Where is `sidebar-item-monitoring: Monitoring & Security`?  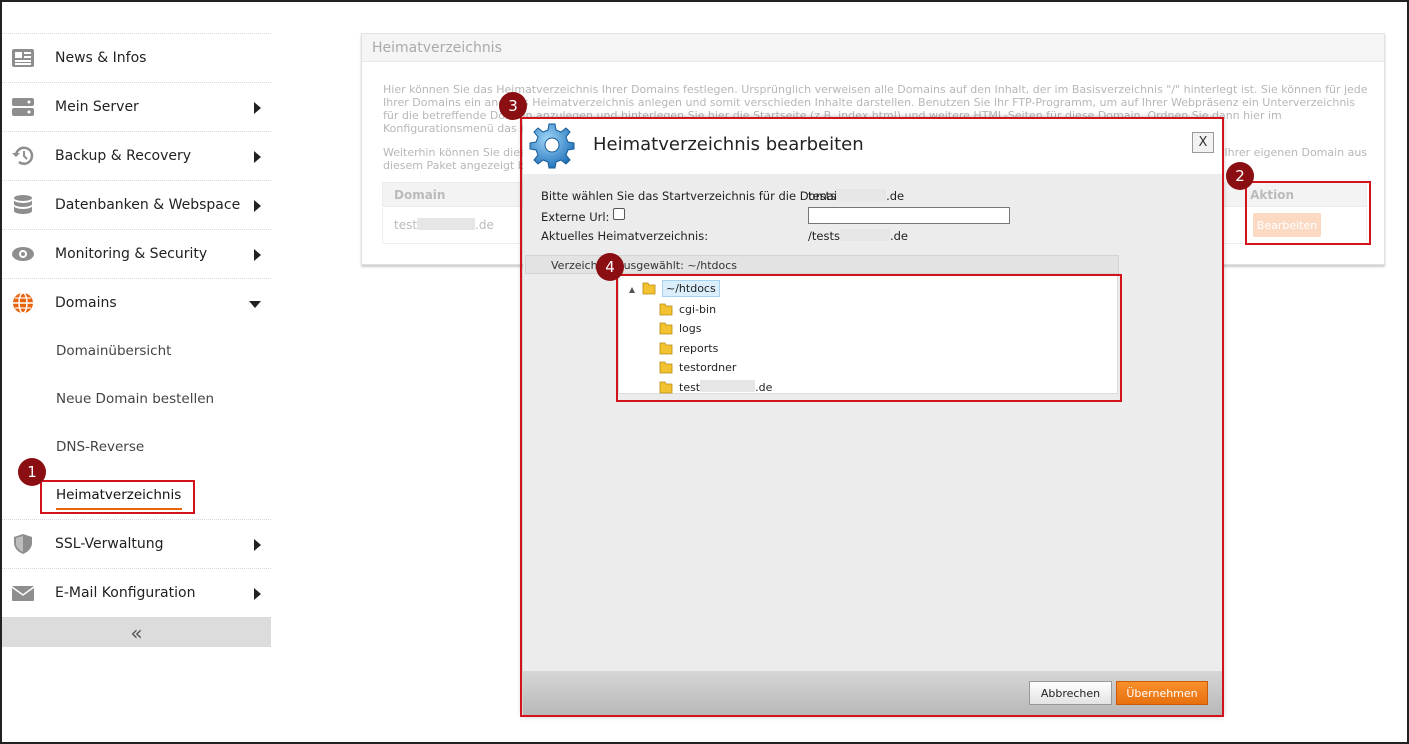
sidebar-item-monitoring: Monitoring & Security is located at coordinates (136, 253).